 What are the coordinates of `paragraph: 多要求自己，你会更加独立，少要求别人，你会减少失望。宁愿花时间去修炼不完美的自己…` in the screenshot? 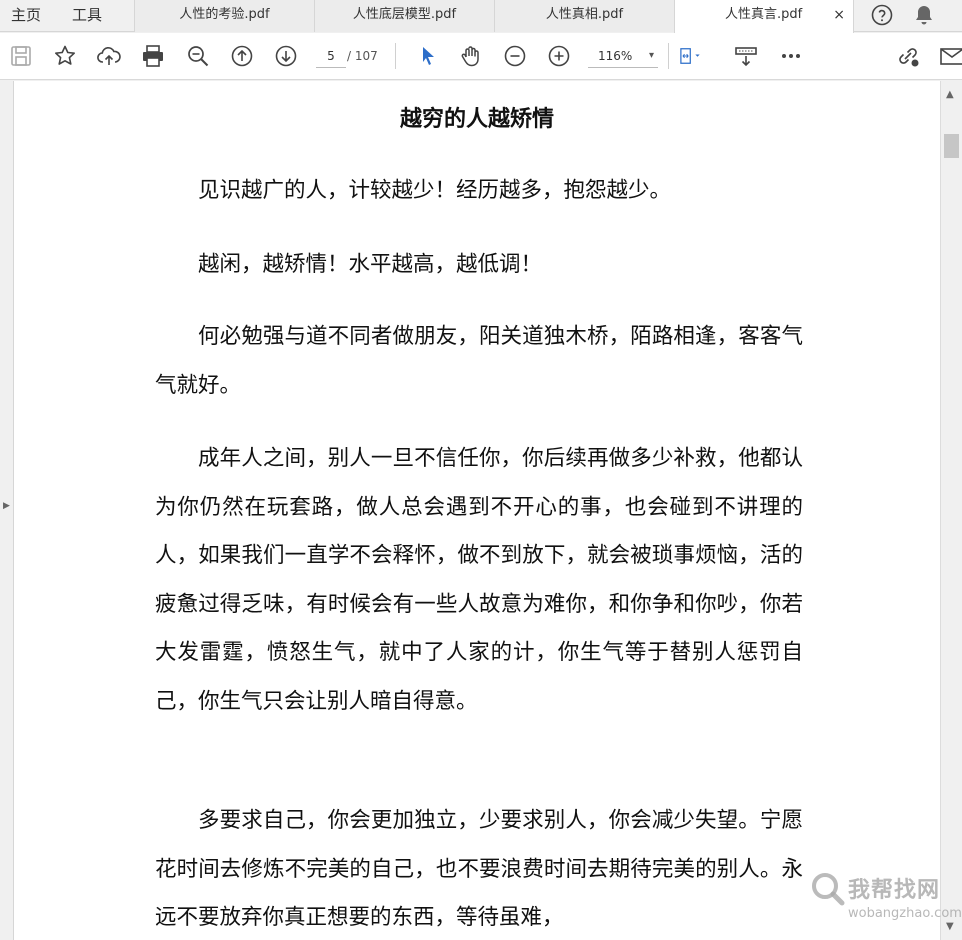 It's located at (479, 869).